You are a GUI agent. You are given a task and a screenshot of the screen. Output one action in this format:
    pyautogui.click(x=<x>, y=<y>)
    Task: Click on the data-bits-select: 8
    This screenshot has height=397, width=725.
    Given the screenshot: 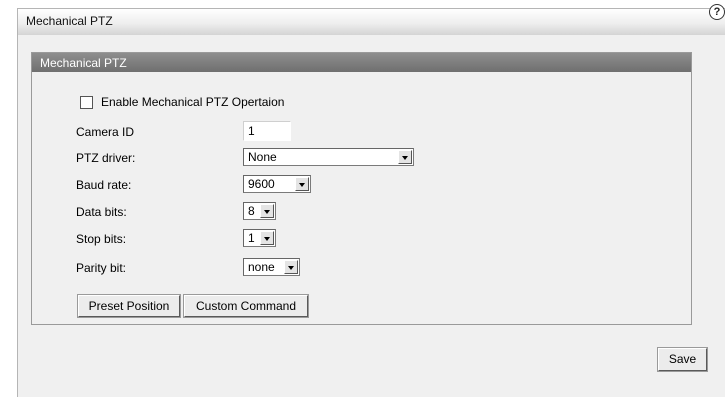 What is the action you would take?
    pyautogui.click(x=259, y=211)
    